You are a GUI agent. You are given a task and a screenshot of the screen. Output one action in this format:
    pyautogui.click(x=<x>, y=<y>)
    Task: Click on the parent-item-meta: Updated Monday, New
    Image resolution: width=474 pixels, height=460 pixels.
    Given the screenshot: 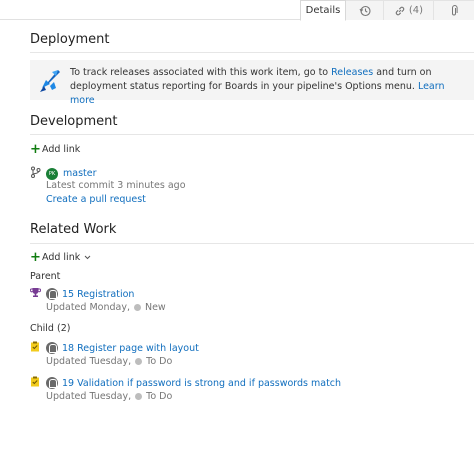 What is the action you would take?
    pyautogui.click(x=106, y=307)
    